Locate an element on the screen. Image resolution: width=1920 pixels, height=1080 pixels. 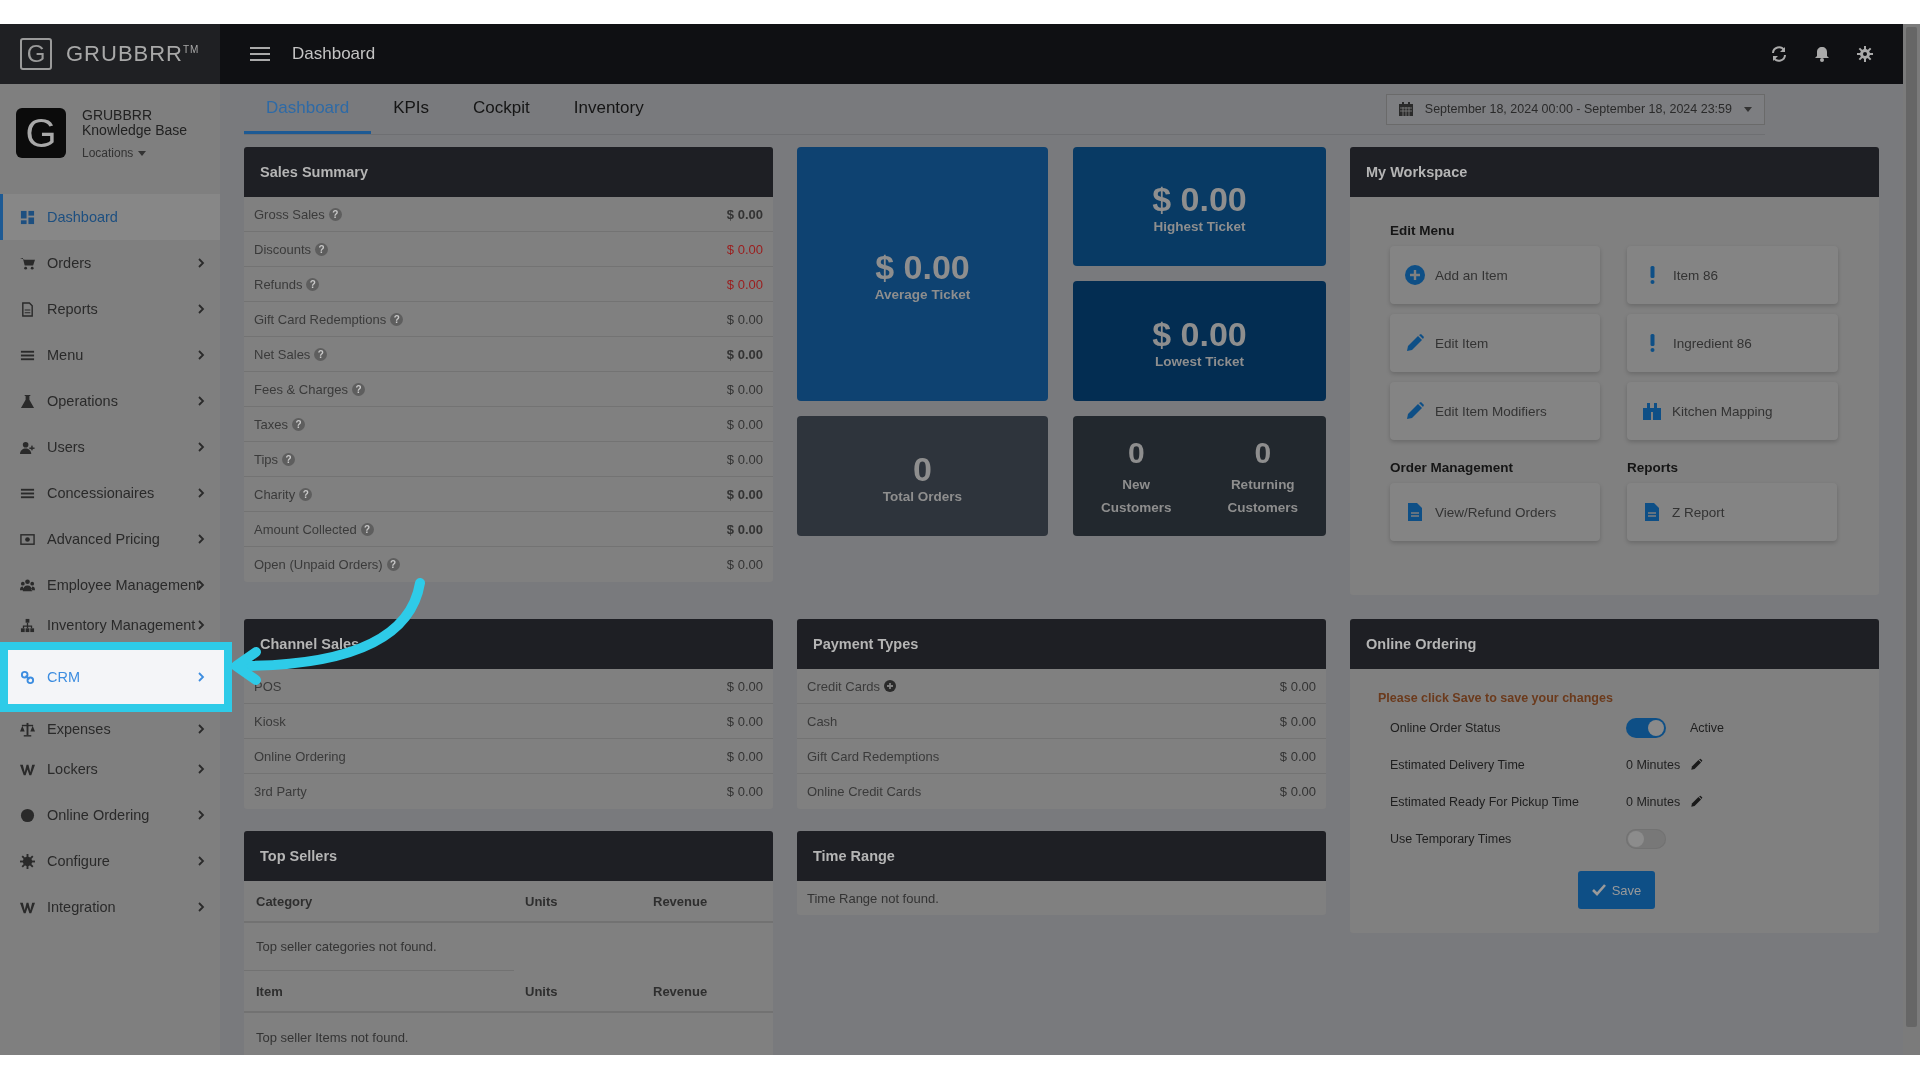
dashboard-icon is located at coordinates (27, 217).